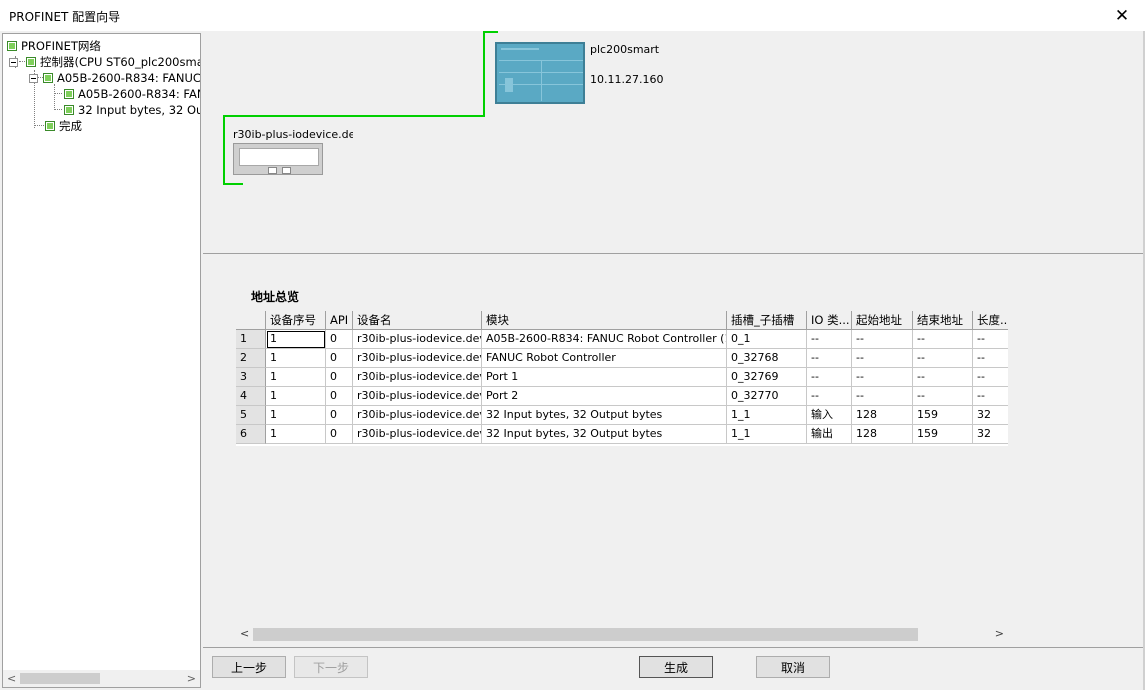 The width and height of the screenshot is (1145, 690). What do you see at coordinates (676, 667) in the screenshot?
I see `generate-button: 生成` at bounding box center [676, 667].